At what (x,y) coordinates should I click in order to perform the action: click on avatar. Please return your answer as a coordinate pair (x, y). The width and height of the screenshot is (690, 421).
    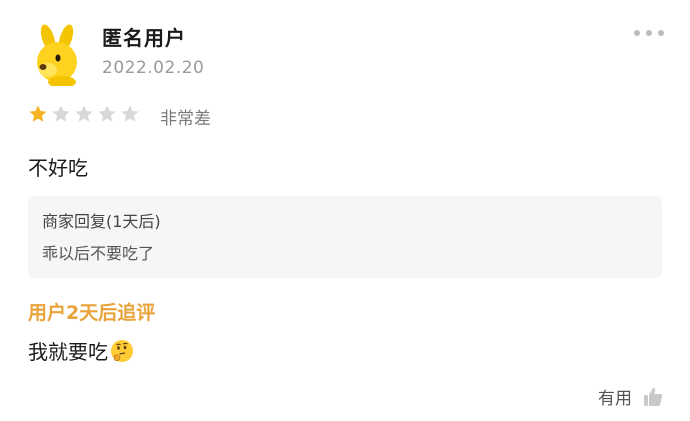
    Looking at the image, I should click on (58, 54).